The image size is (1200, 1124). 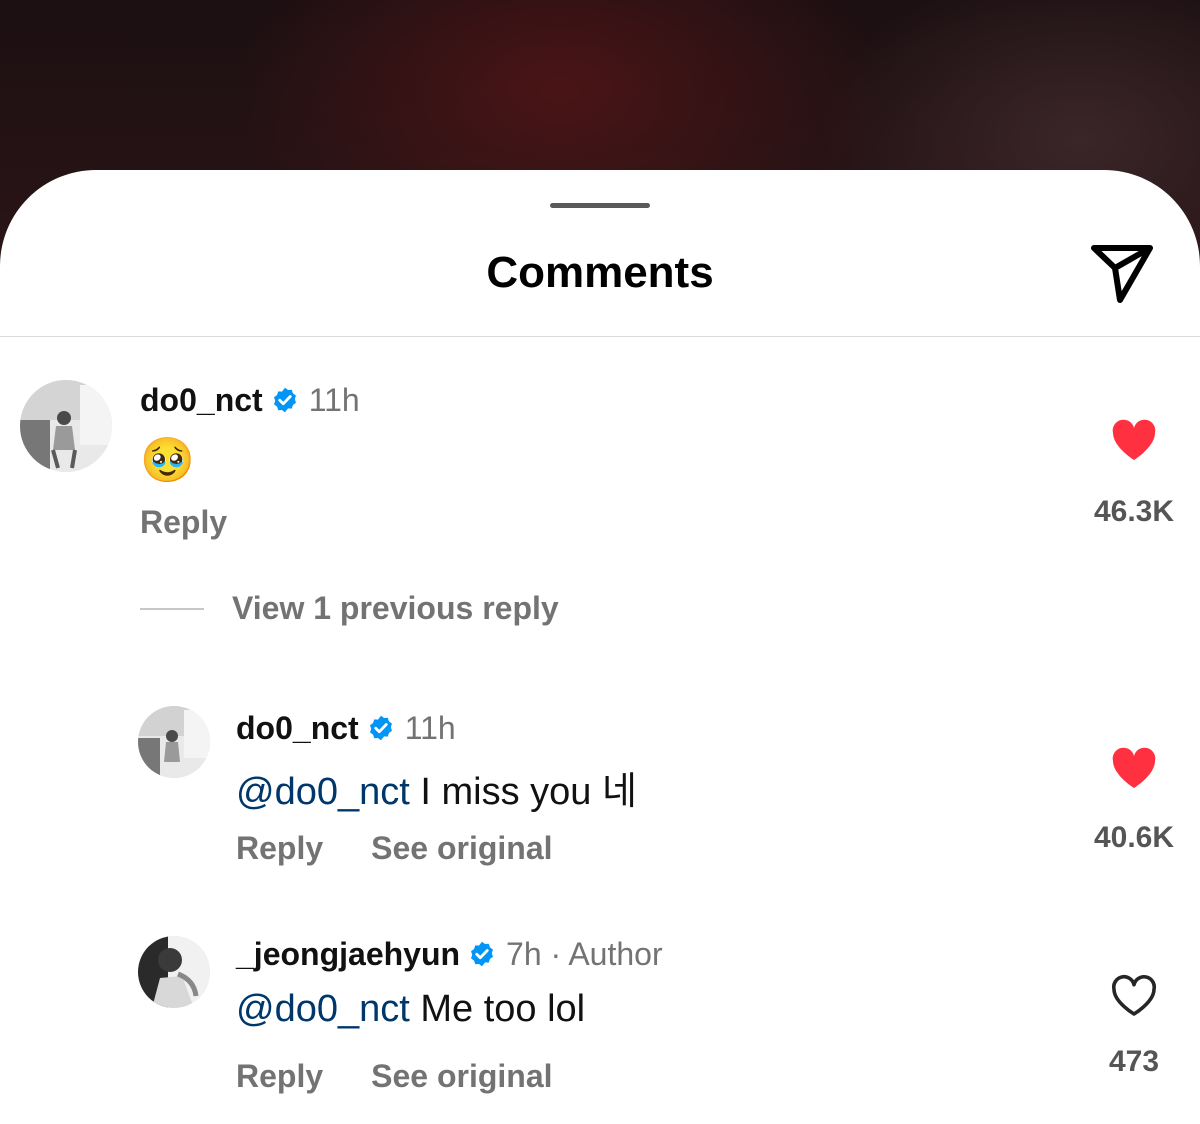 I want to click on reply-text: @do0_nct Me too lol, so click(x=410, y=1009).